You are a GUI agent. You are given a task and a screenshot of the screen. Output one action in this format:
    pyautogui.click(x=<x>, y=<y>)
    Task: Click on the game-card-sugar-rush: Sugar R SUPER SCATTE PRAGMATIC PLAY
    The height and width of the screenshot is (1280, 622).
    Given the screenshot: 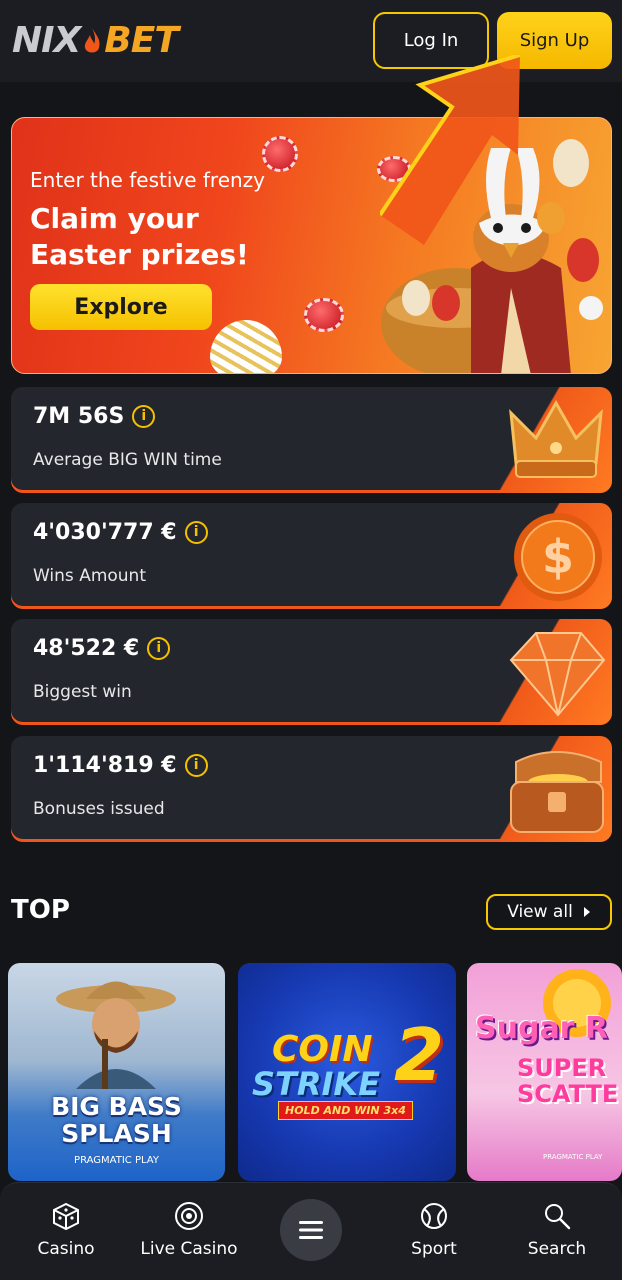 What is the action you would take?
    pyautogui.click(x=544, y=1072)
    